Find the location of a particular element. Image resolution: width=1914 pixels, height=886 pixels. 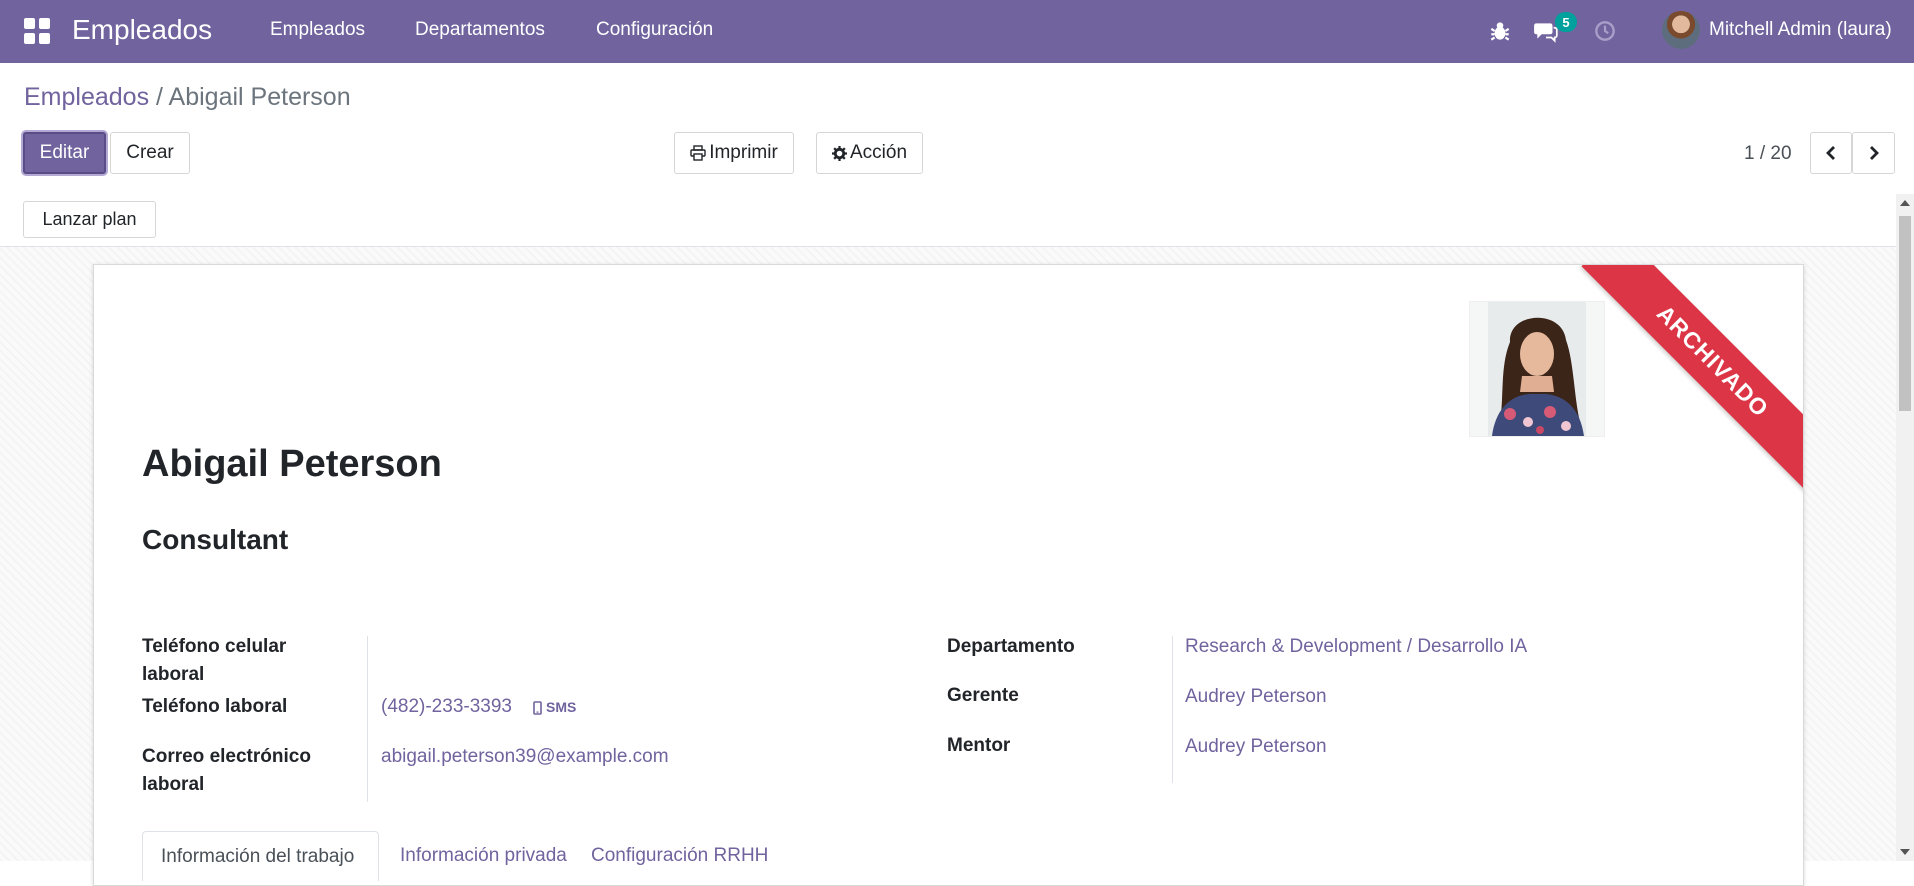

create-button: Crear is located at coordinates (150, 153).